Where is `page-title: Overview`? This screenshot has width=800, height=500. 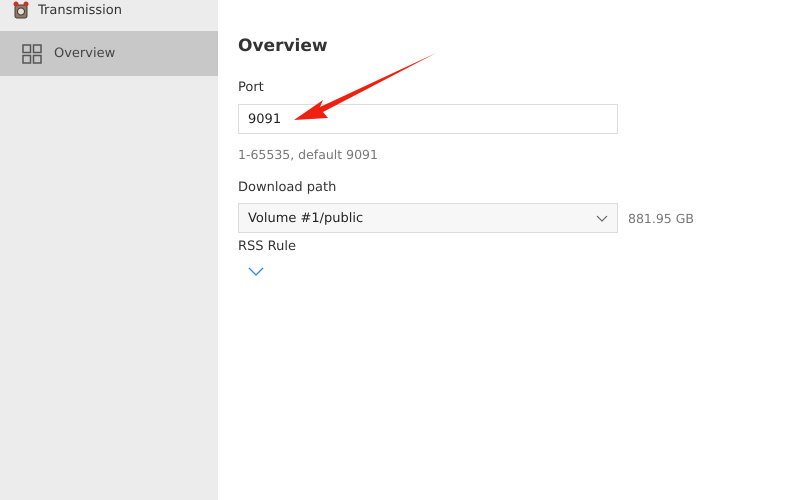
page-title: Overview is located at coordinates (283, 46).